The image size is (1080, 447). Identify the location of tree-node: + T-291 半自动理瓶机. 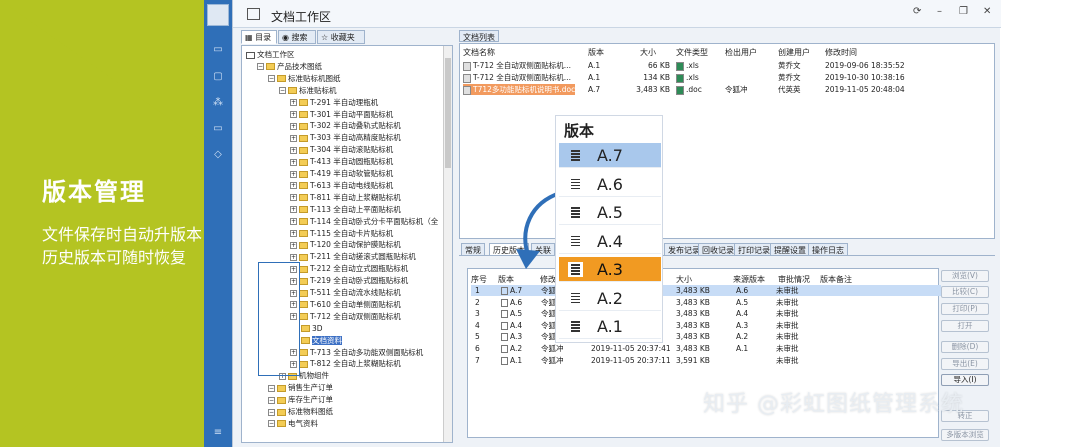
(334, 102).